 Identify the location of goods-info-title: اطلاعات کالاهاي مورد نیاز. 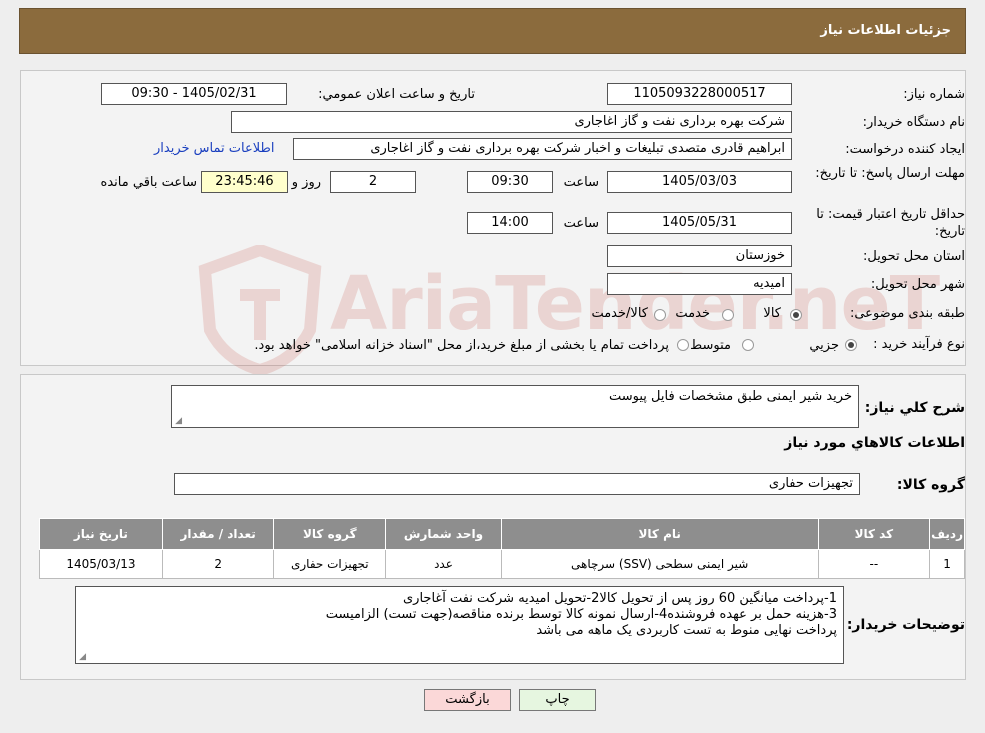
(874, 443).